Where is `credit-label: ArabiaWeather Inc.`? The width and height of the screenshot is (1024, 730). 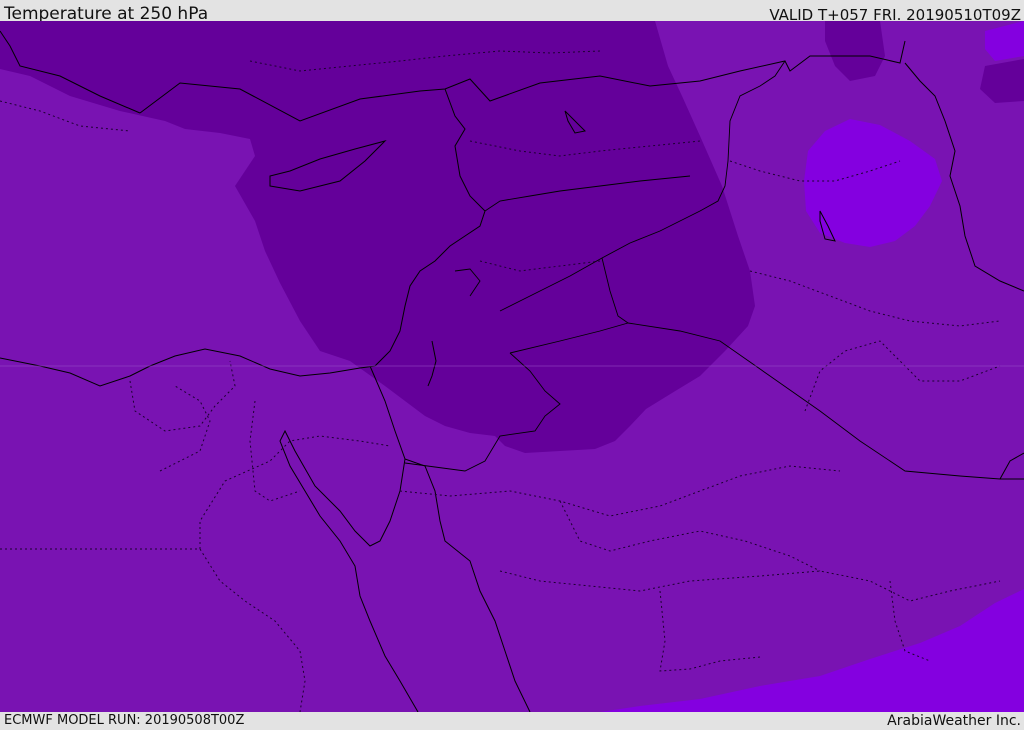 credit-label: ArabiaWeather Inc. is located at coordinates (954, 721).